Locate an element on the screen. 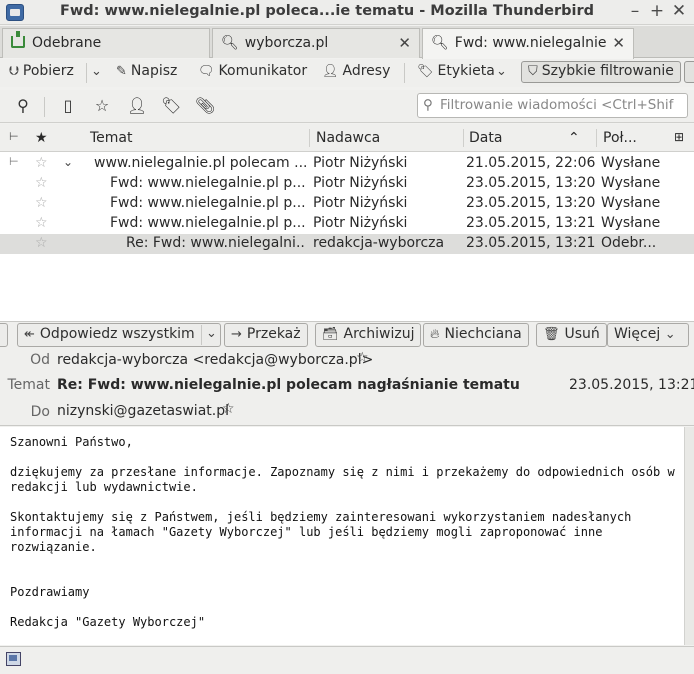 Image resolution: width=694 pixels, height=674 pixels. quick-filter-button: ⛉ Szybkie filtrowanie is located at coordinates (601, 72).